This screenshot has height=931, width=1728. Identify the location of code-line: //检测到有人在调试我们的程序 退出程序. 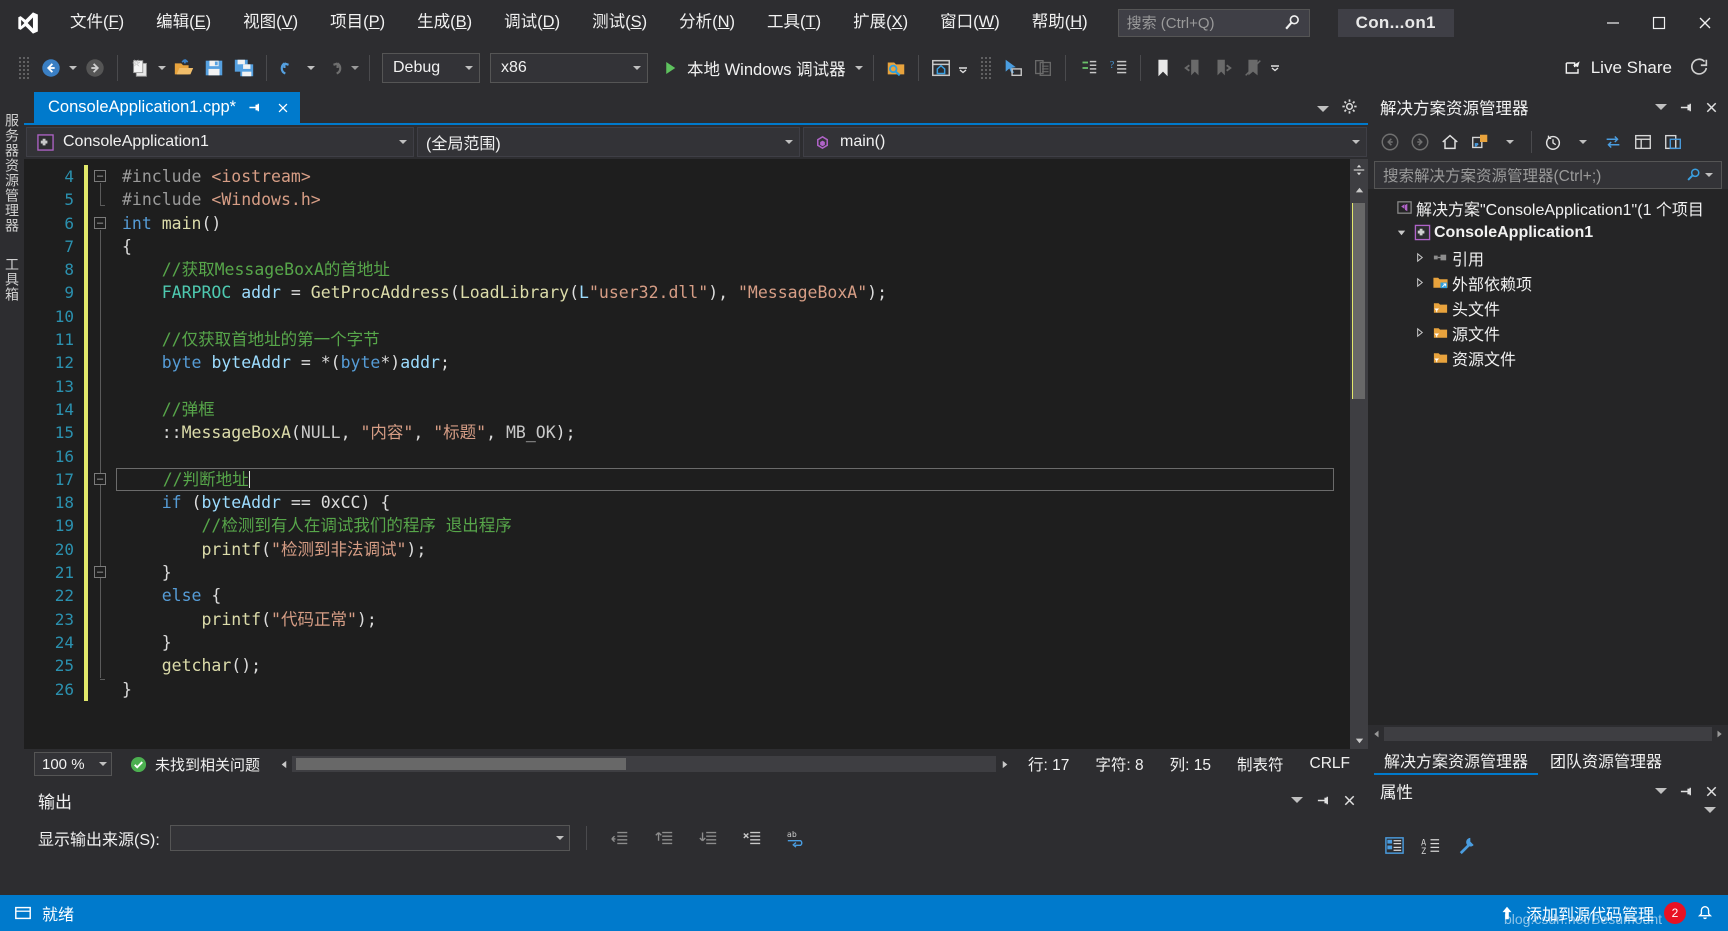
(733, 525).